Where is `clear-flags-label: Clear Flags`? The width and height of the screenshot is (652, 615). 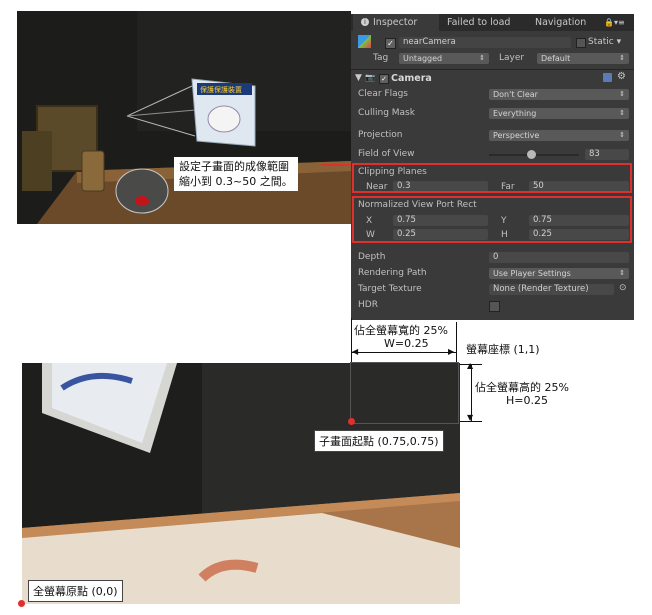 clear-flags-label: Clear Flags is located at coordinates (383, 94).